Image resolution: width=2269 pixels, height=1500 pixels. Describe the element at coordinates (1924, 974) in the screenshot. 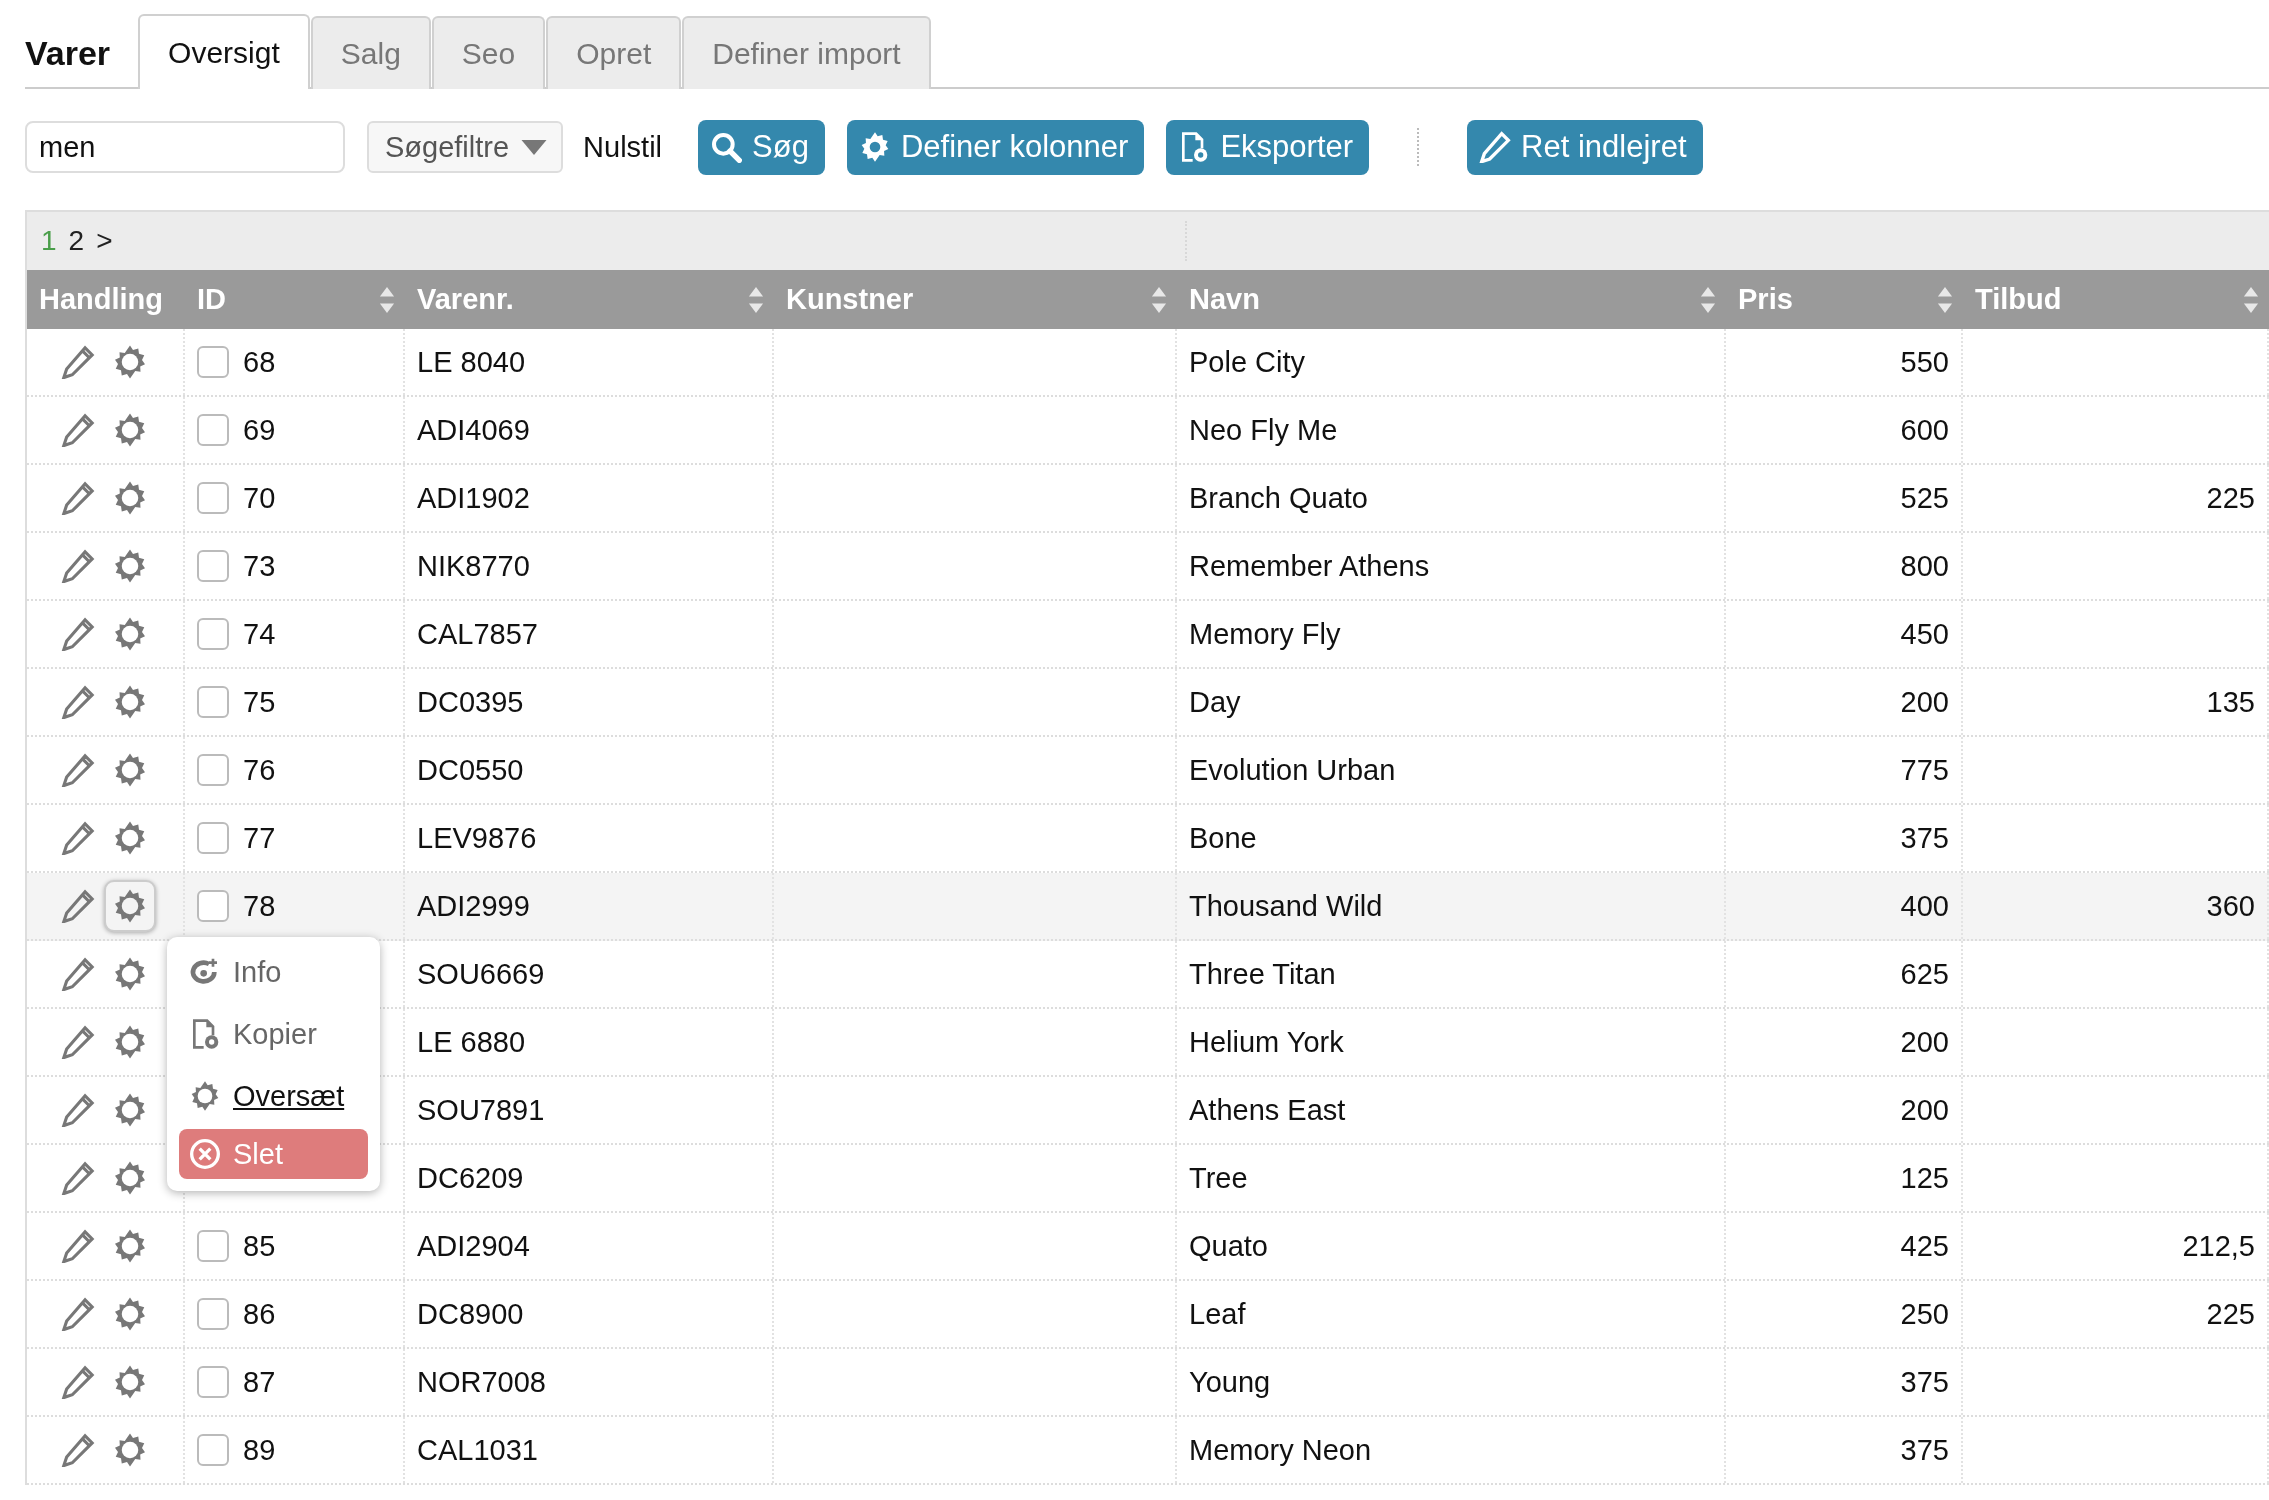

I see `table-cell: 625` at that location.